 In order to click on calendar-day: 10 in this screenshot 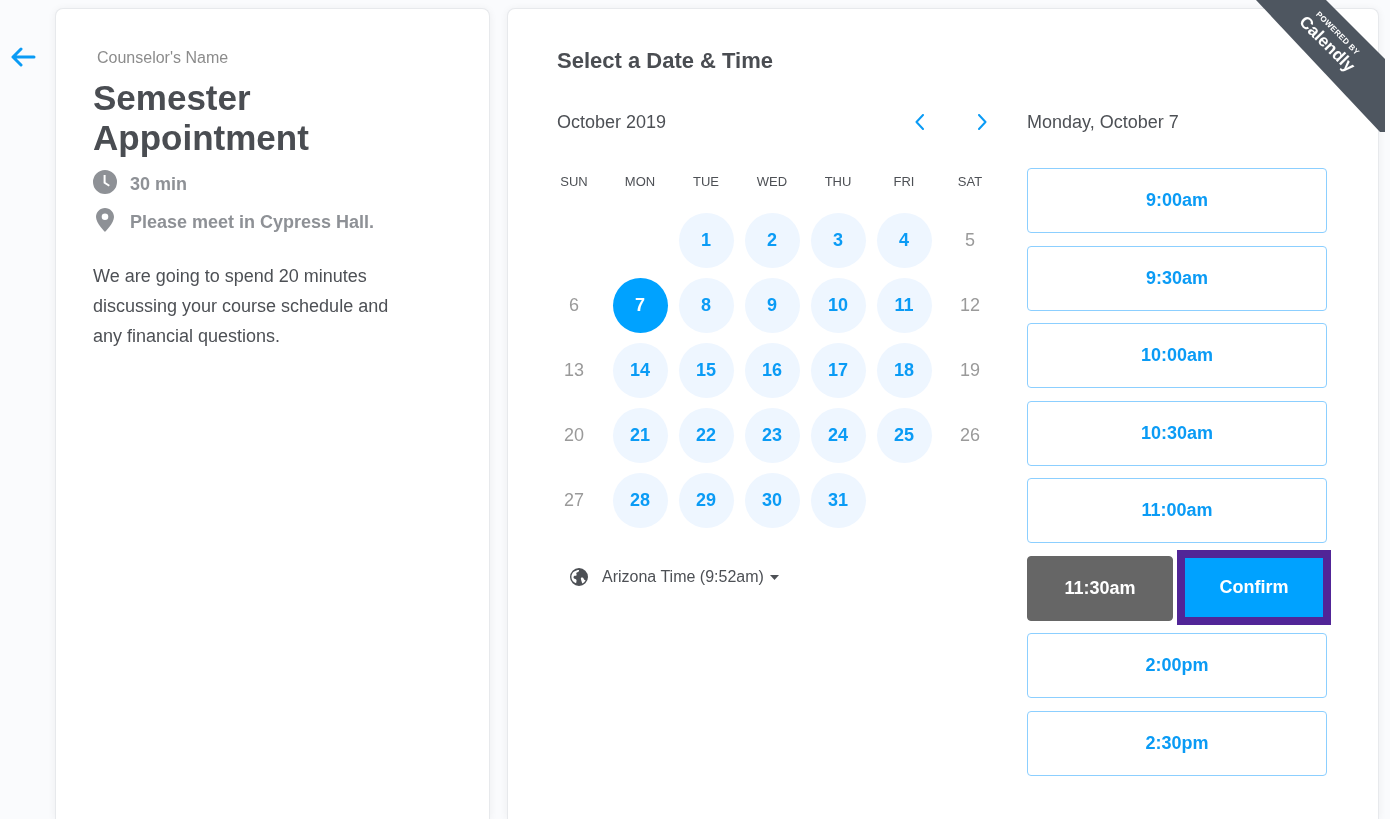, I will do `click(838, 305)`.